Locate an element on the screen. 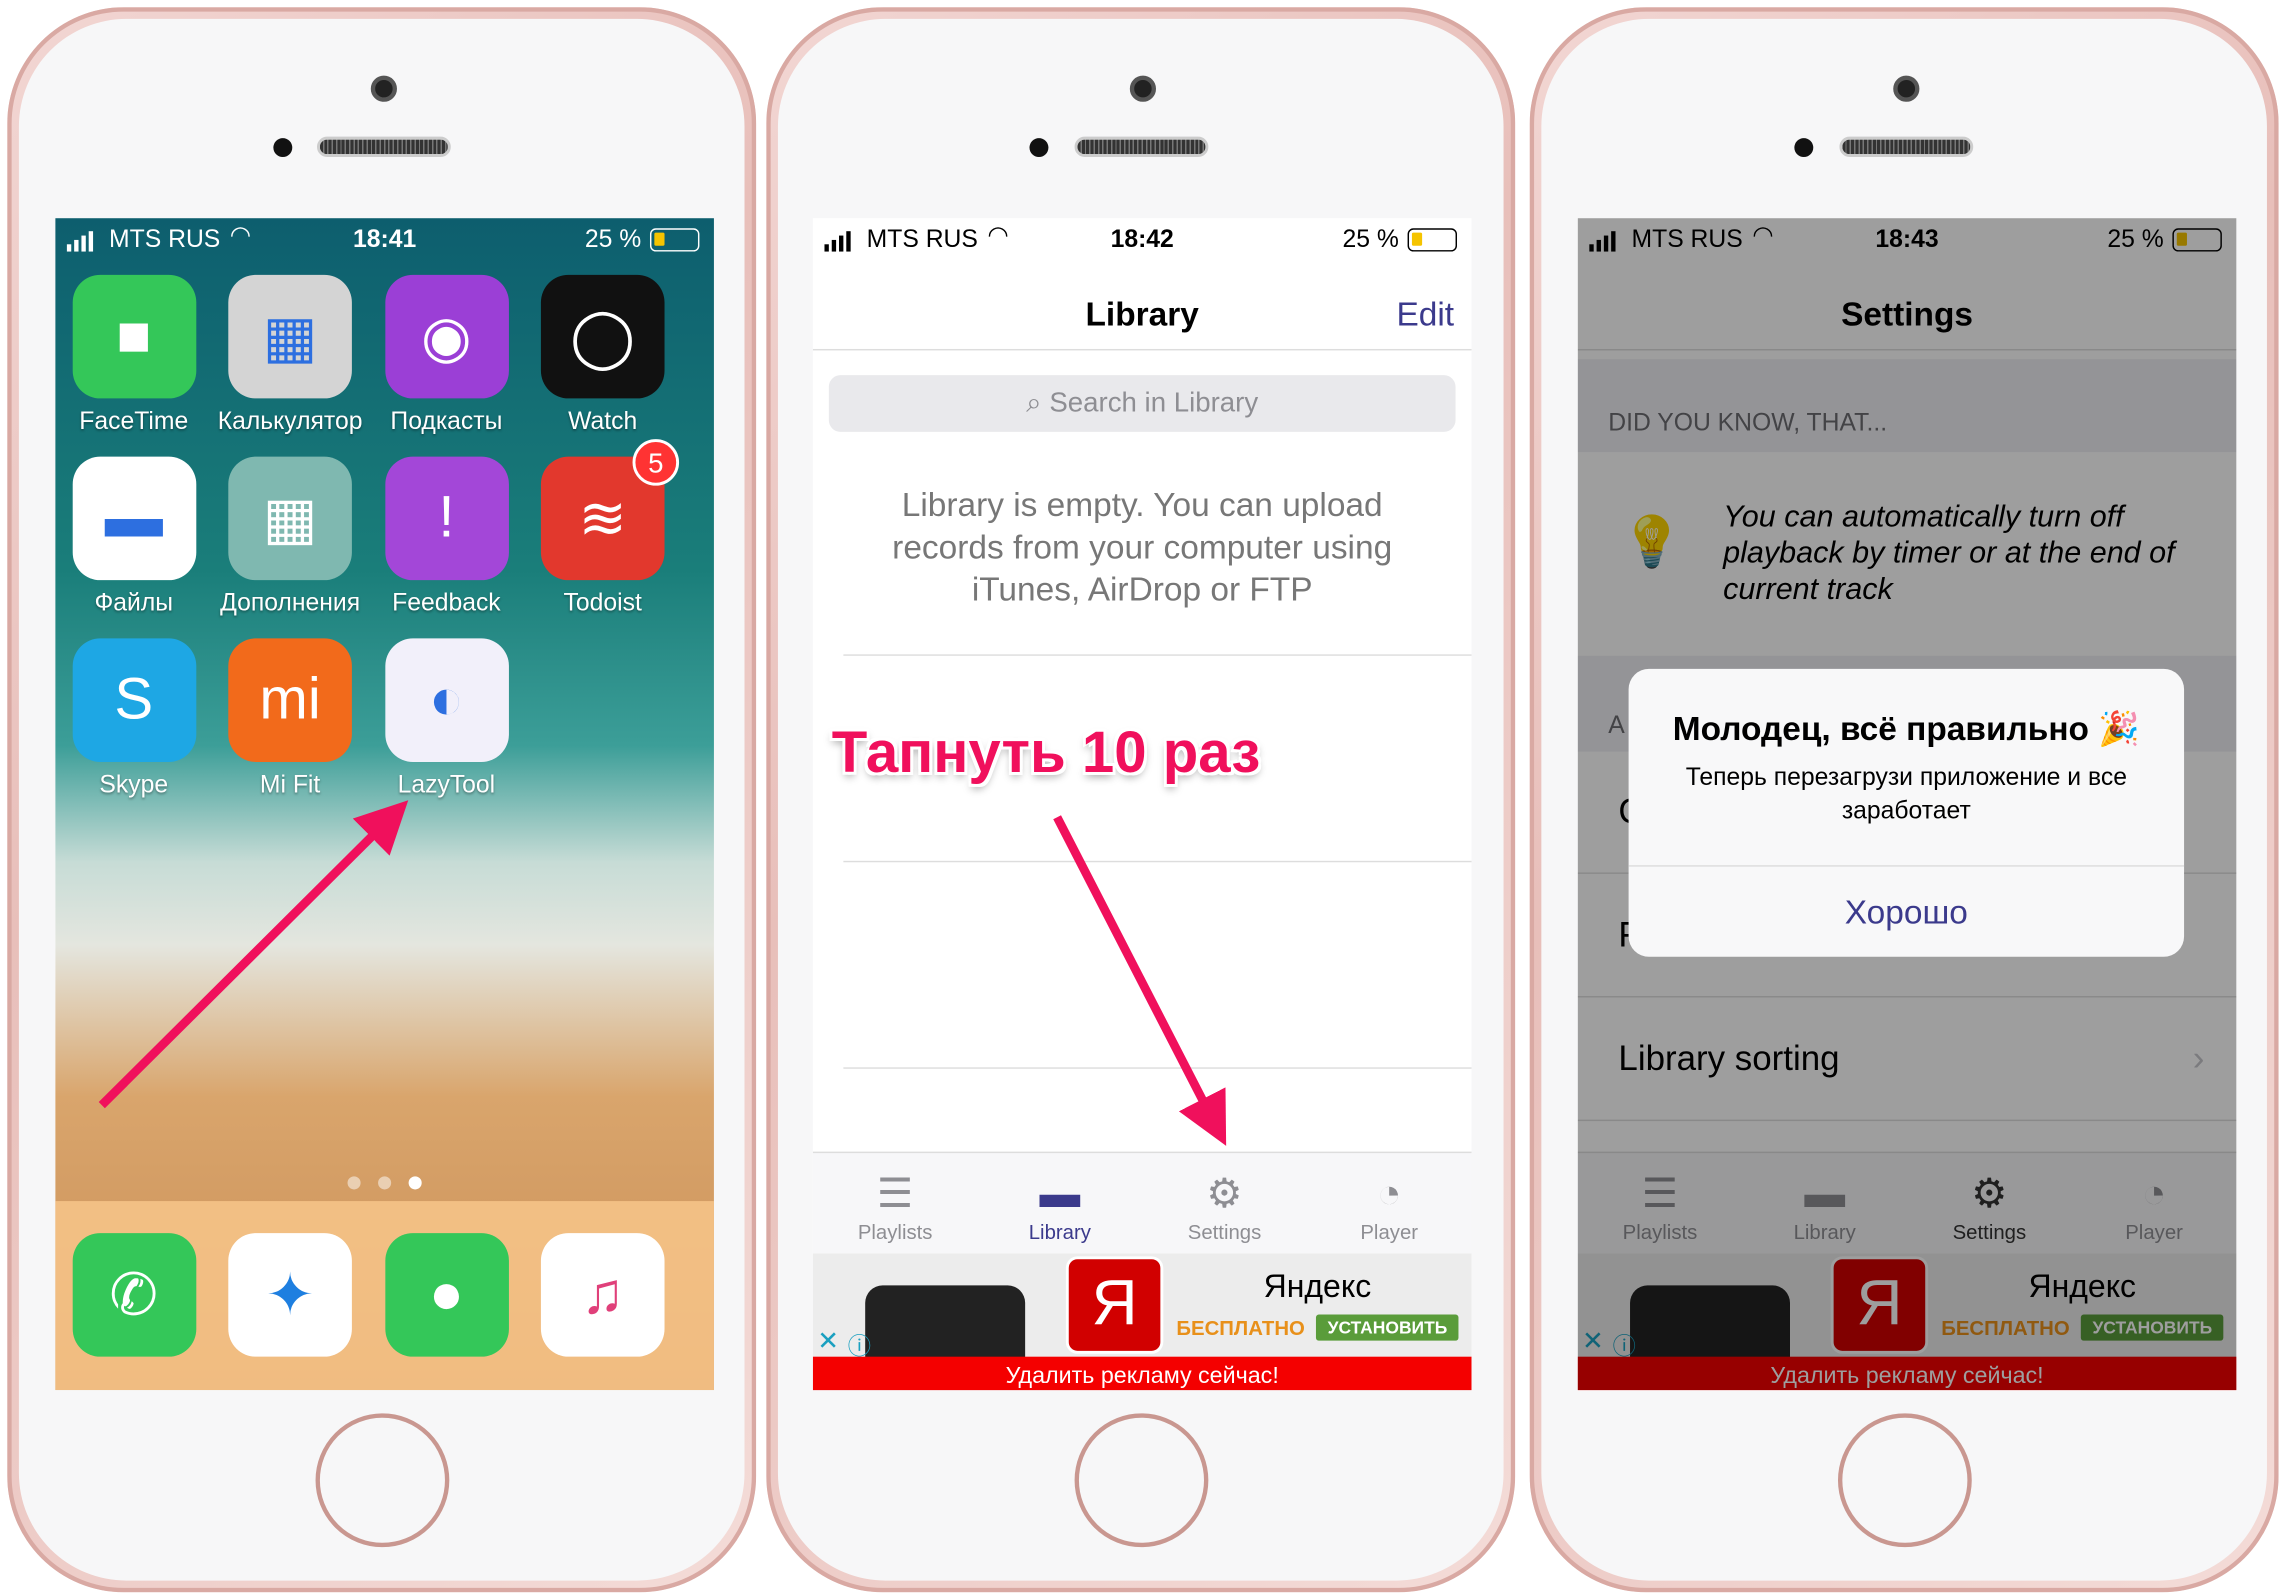 This screenshot has width=2280, height=1595. annotation-label: Тапнуть 10 раз is located at coordinates (1046, 753).